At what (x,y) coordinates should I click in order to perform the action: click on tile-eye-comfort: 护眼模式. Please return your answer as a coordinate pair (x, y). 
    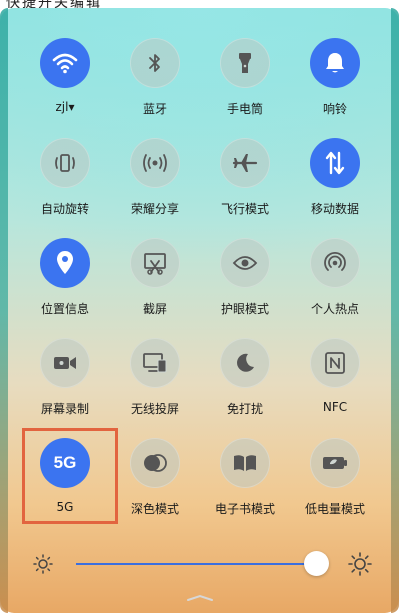
    Looking at the image, I should click on (245, 288).